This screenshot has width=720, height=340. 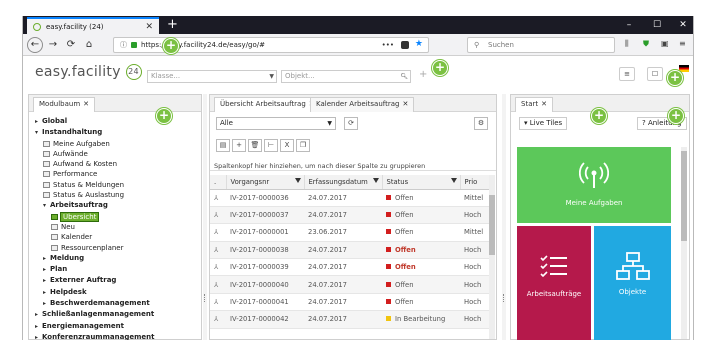 I want to click on forward-icon: →, so click(x=53, y=45).